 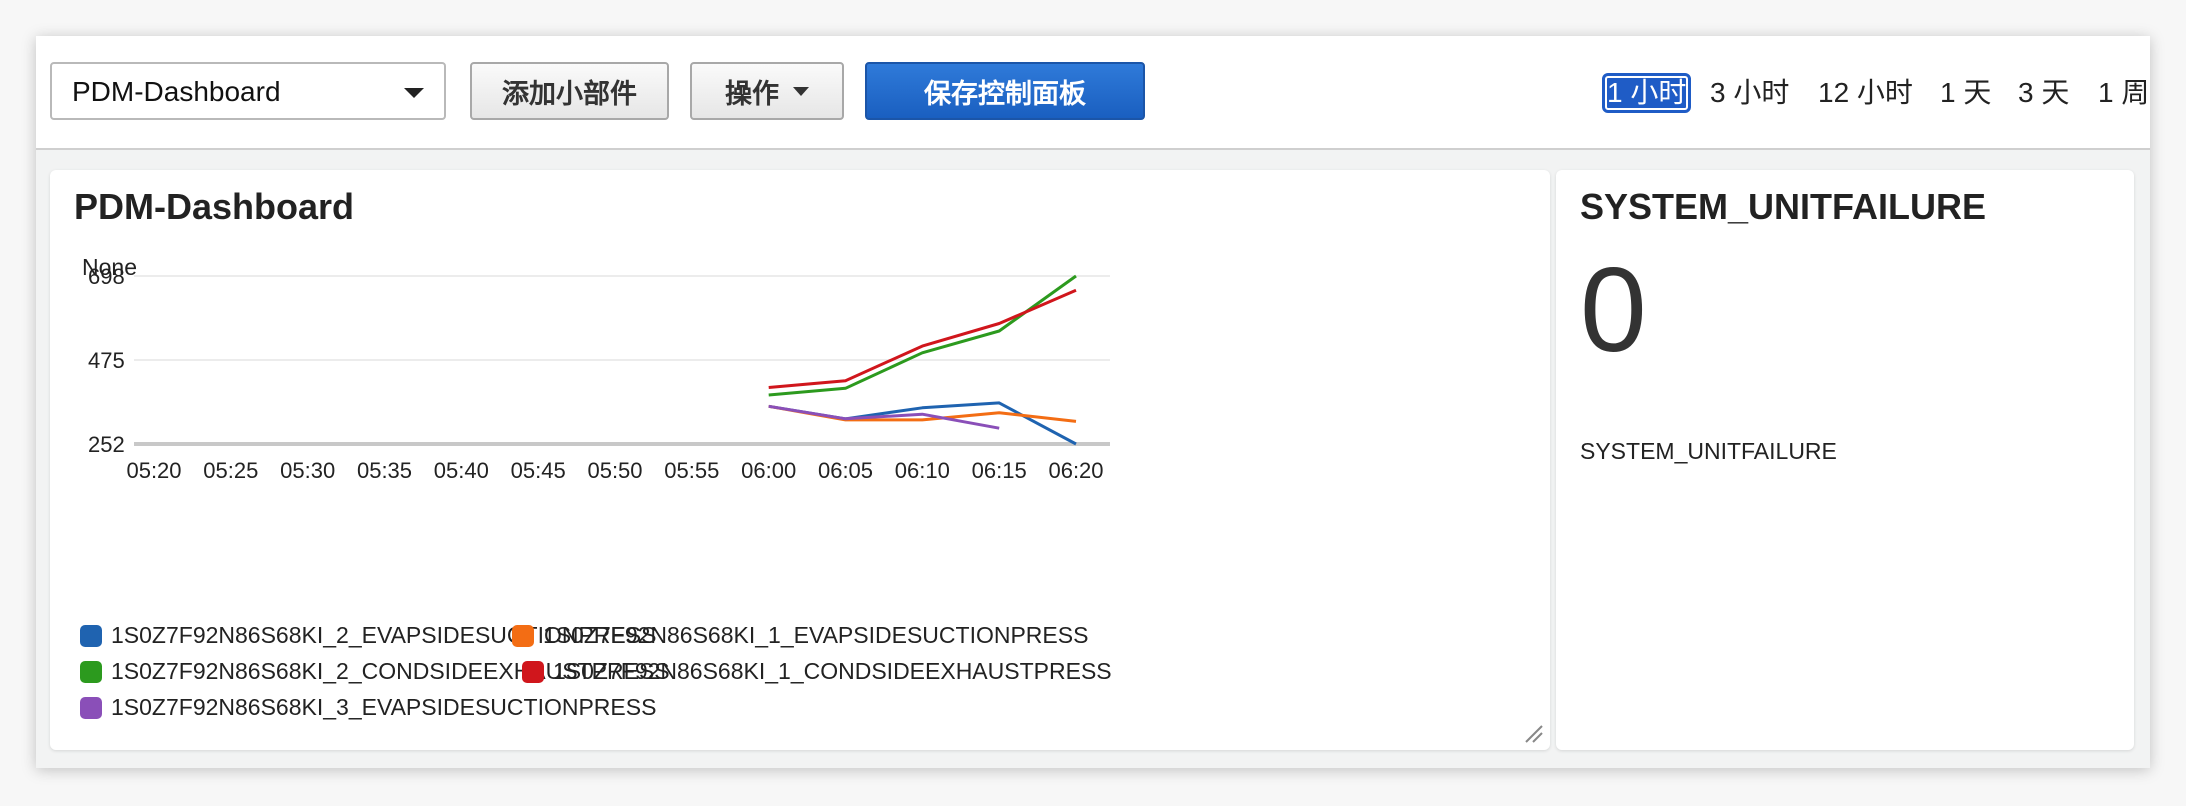 I want to click on legend-item: 1S0Z7F92N86S68KI_3_EVAPSIDESUCTIONPRESS, so click(x=368, y=707).